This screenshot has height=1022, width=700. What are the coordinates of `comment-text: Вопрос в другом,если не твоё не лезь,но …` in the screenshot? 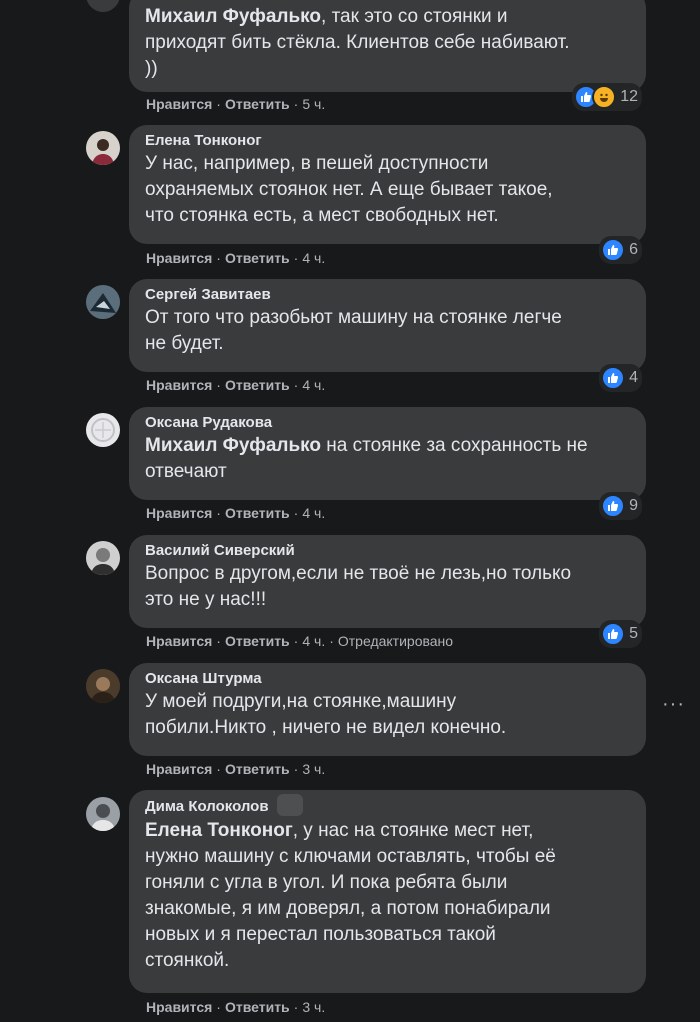 It's located at (358, 586).